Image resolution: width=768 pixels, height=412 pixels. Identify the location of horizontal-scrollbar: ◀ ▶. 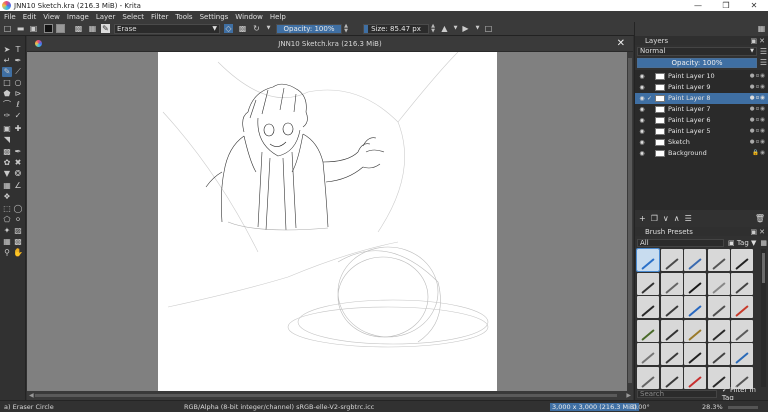
(330, 395).